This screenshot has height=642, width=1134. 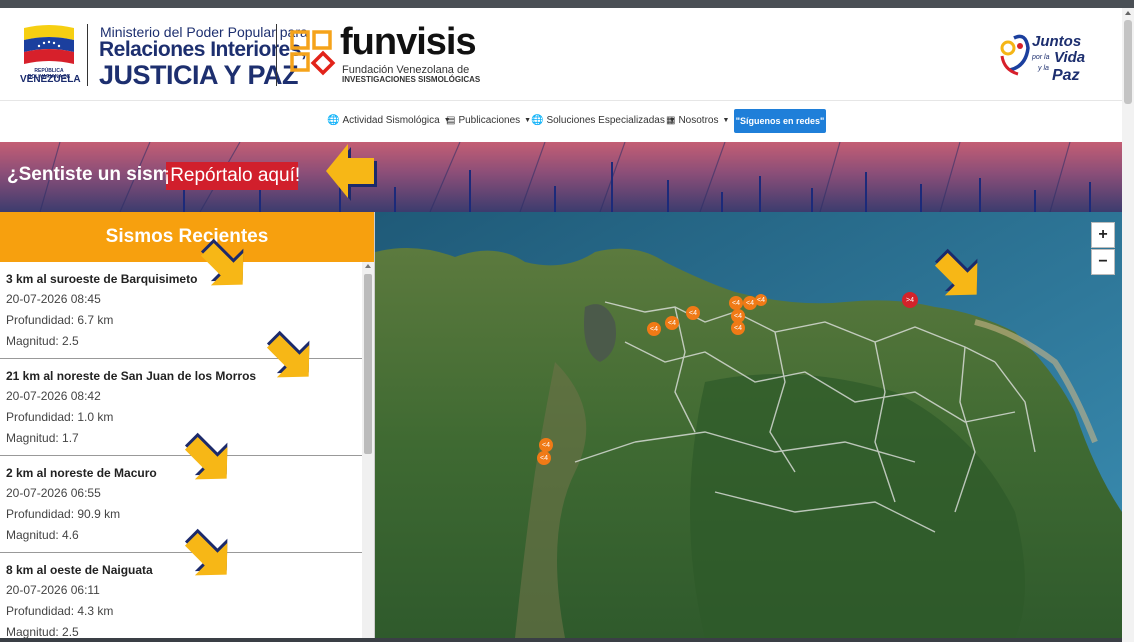 I want to click on reportalo-aqui-button: ¡Repórtalo aquí!, so click(x=232, y=176).